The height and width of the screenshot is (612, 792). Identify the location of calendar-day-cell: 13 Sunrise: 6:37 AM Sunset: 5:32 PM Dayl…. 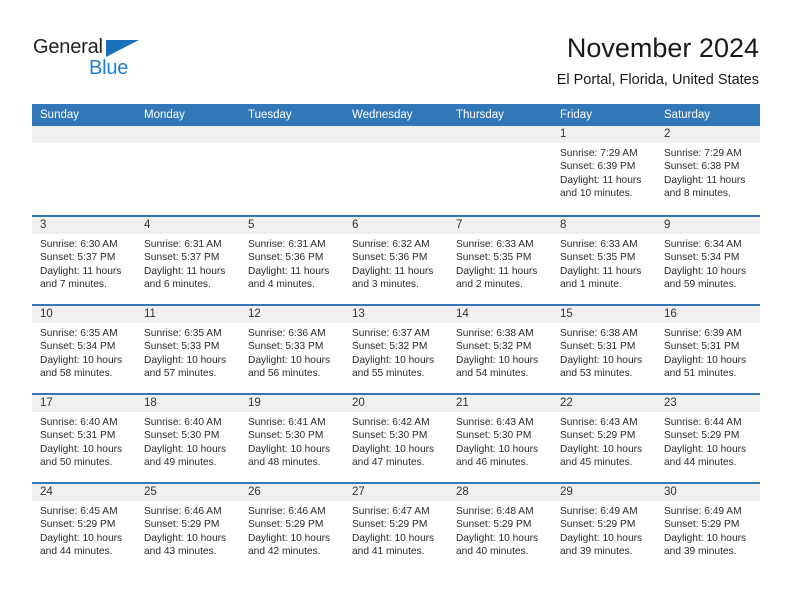
(396, 349).